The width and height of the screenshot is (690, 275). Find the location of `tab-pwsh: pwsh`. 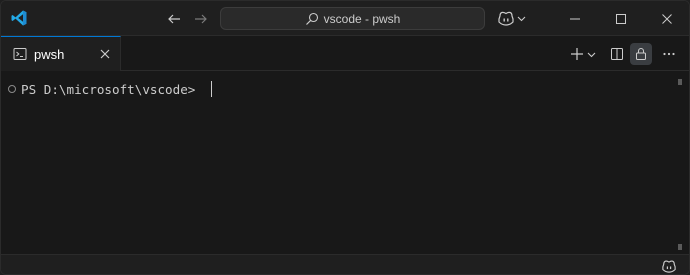

tab-pwsh: pwsh is located at coordinates (61, 53).